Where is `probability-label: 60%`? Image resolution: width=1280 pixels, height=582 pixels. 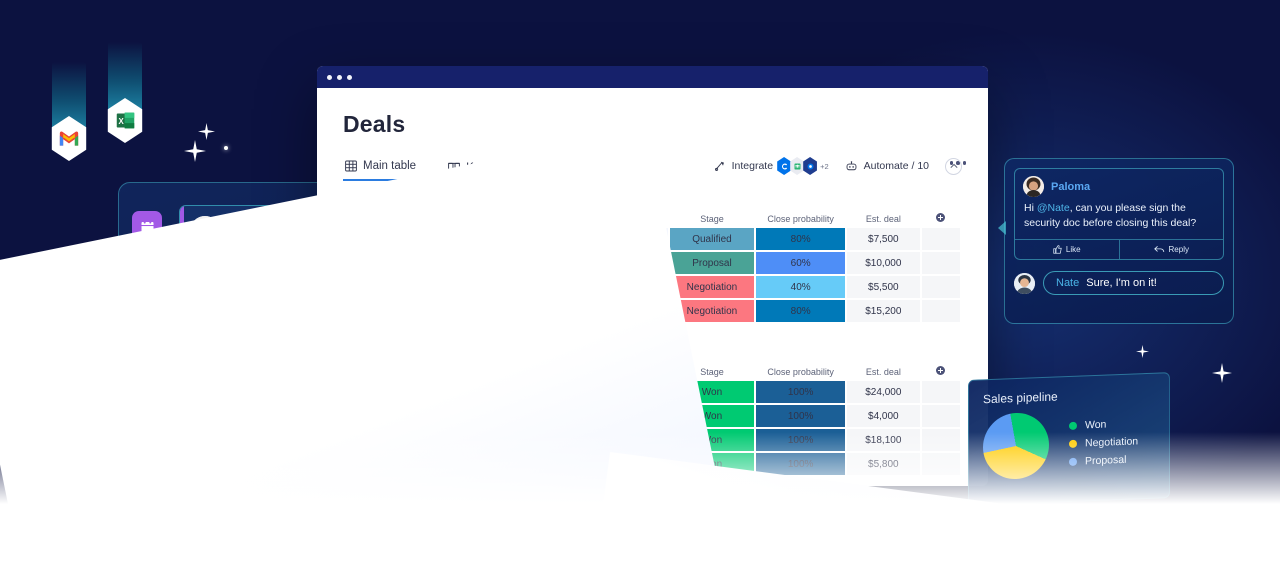 probability-label: 60% is located at coordinates (800, 263).